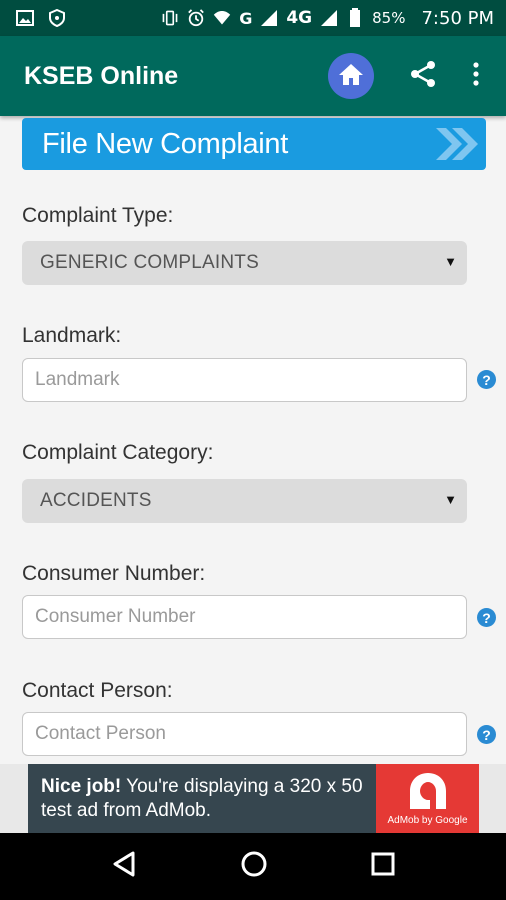  I want to click on battery-icon, so click(355, 17).